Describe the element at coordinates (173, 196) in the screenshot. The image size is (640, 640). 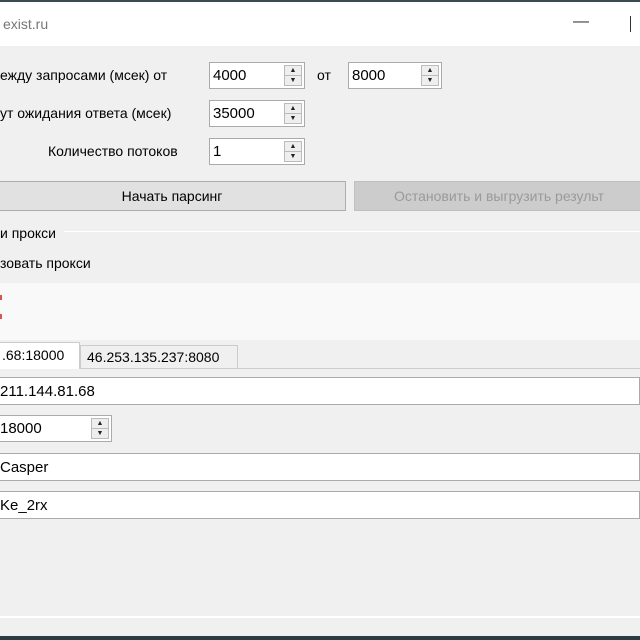
I see `start-parsing-button: Начать парсинг` at that location.